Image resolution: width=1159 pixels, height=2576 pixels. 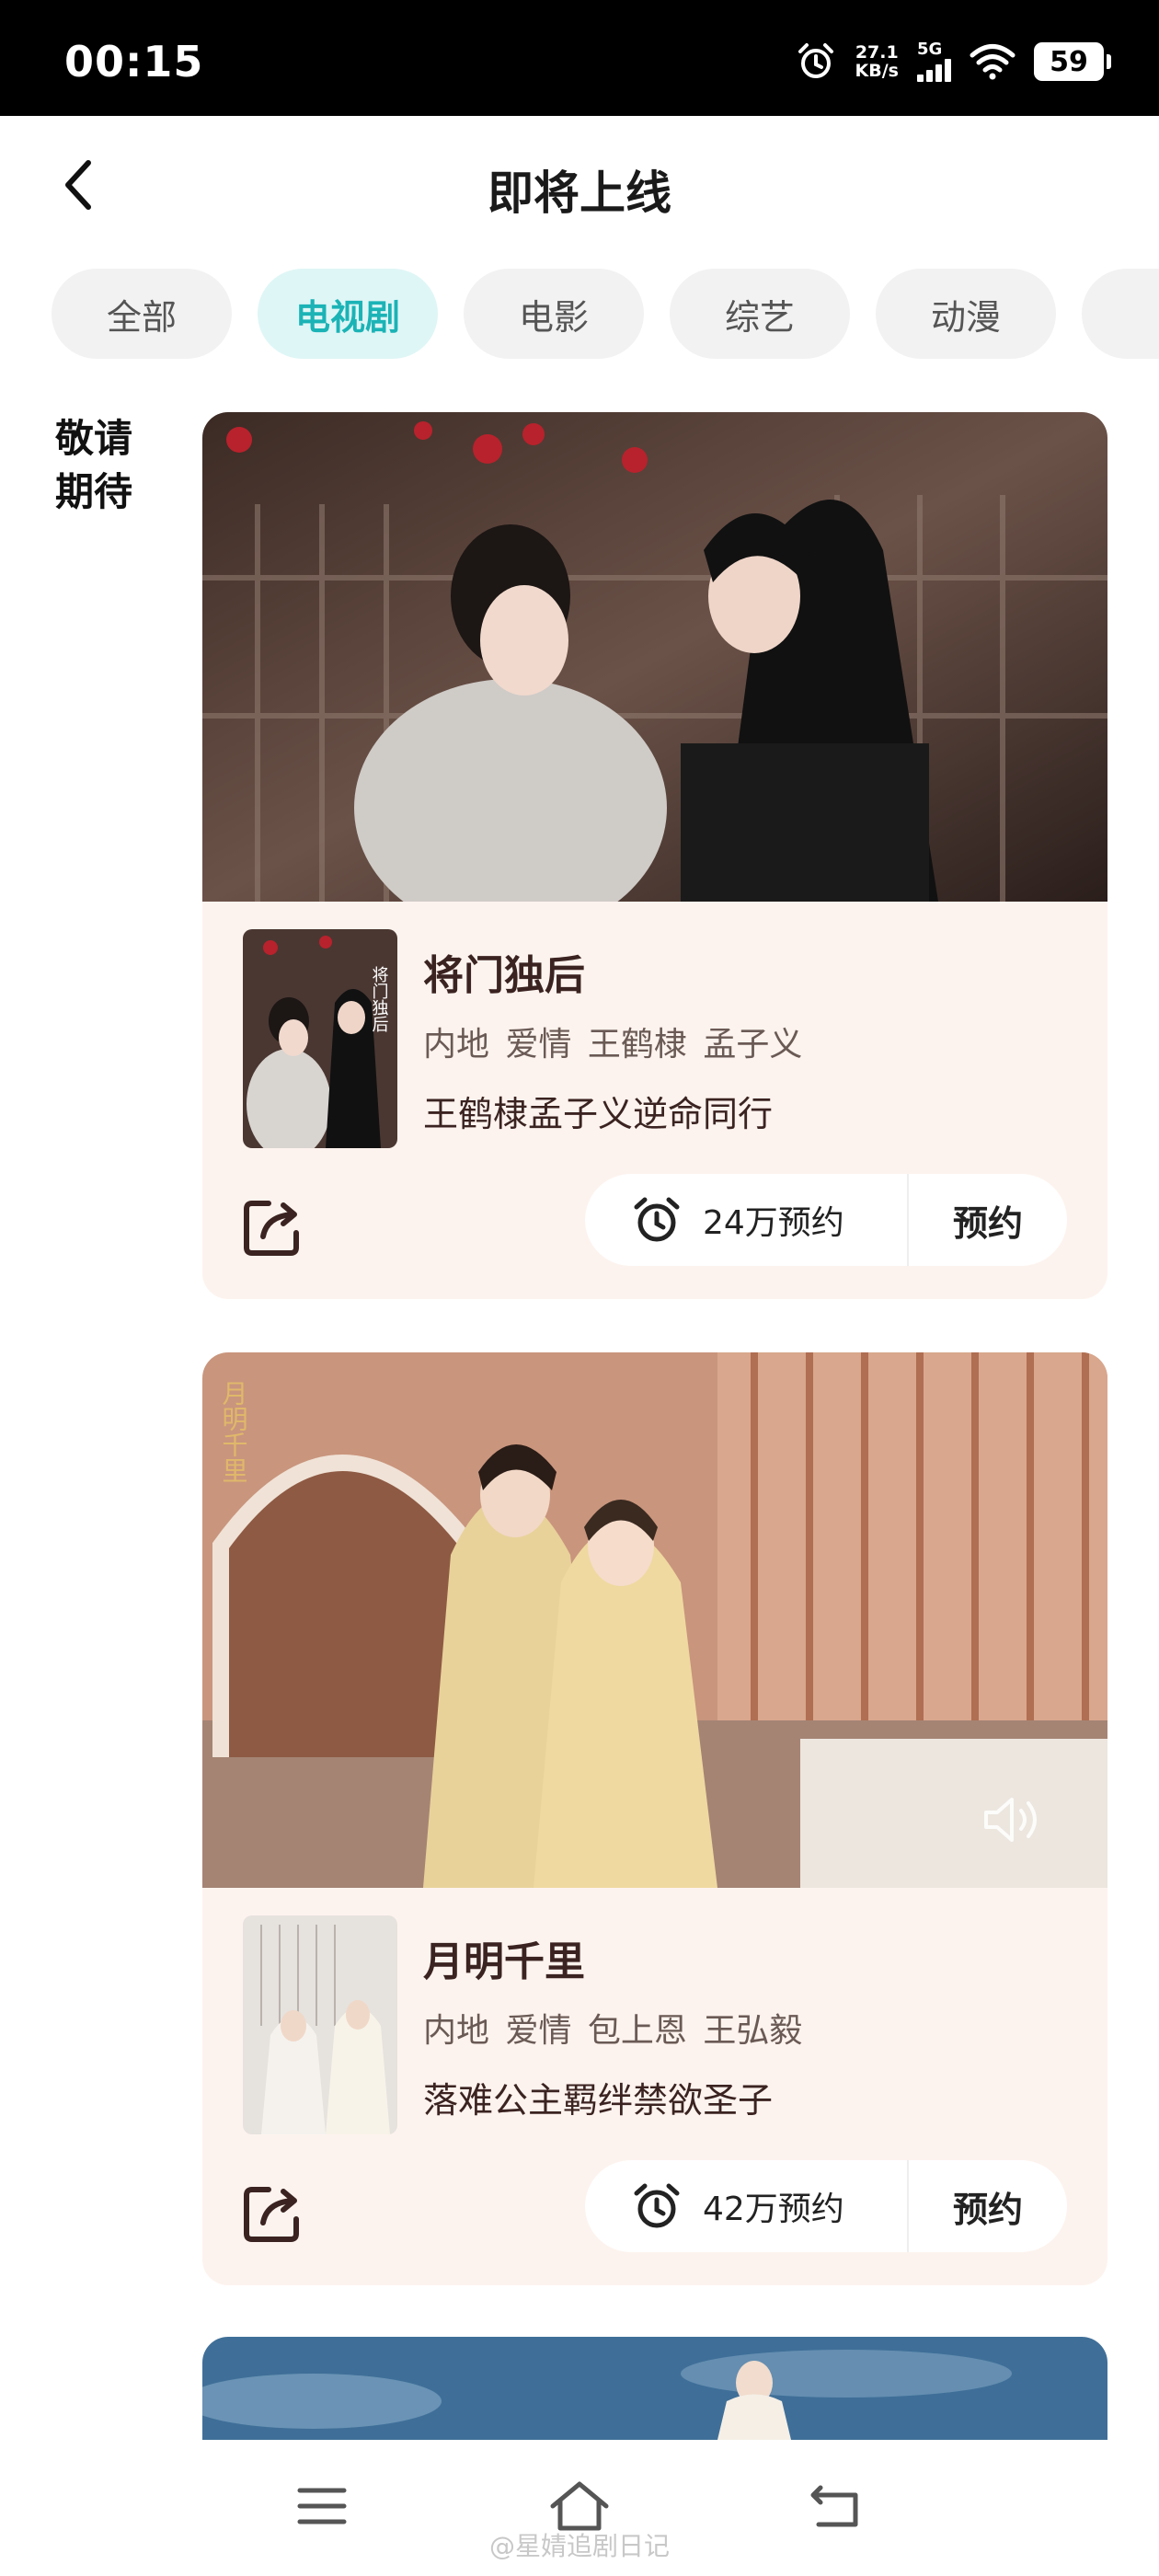 I want to click on cellular-signal-icon: 5G, so click(x=934, y=61).